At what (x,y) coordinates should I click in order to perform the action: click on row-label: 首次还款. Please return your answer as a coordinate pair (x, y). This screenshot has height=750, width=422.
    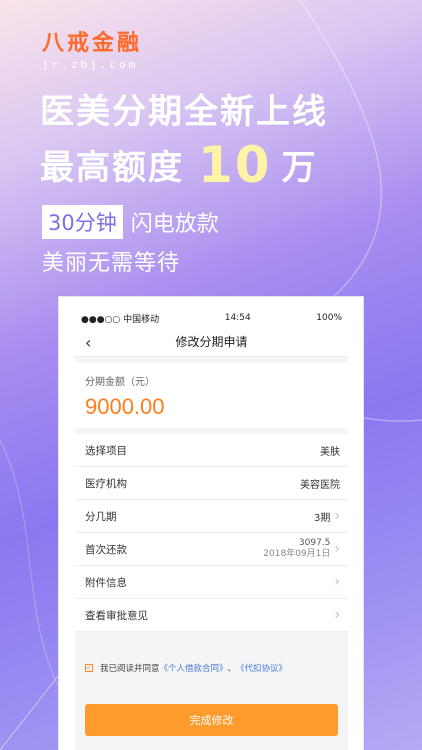
    Looking at the image, I should click on (106, 549).